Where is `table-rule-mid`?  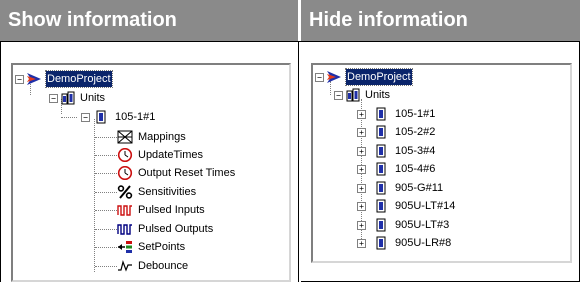
table-rule-mid is located at coordinates (298, 161).